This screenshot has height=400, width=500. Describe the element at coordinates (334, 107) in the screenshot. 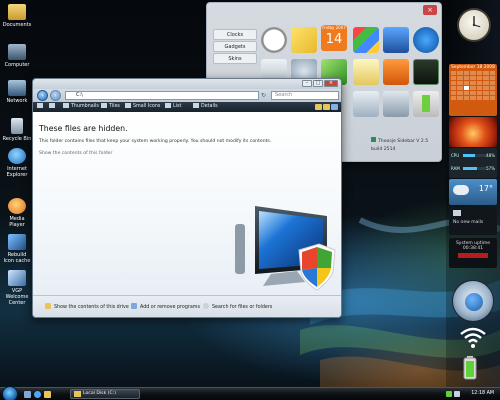

I see `folder-options-icon` at that location.